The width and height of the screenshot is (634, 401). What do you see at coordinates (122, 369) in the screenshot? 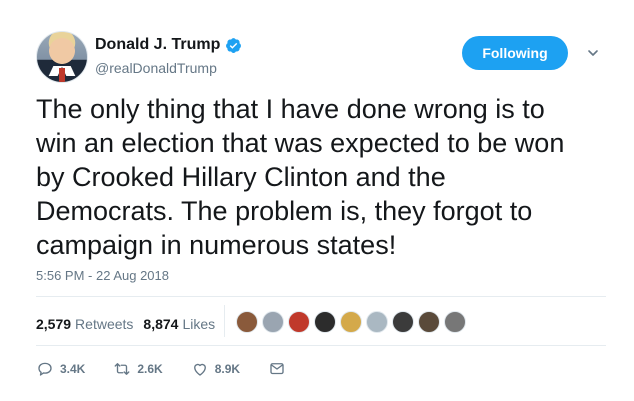
I see `retweet-icon` at bounding box center [122, 369].